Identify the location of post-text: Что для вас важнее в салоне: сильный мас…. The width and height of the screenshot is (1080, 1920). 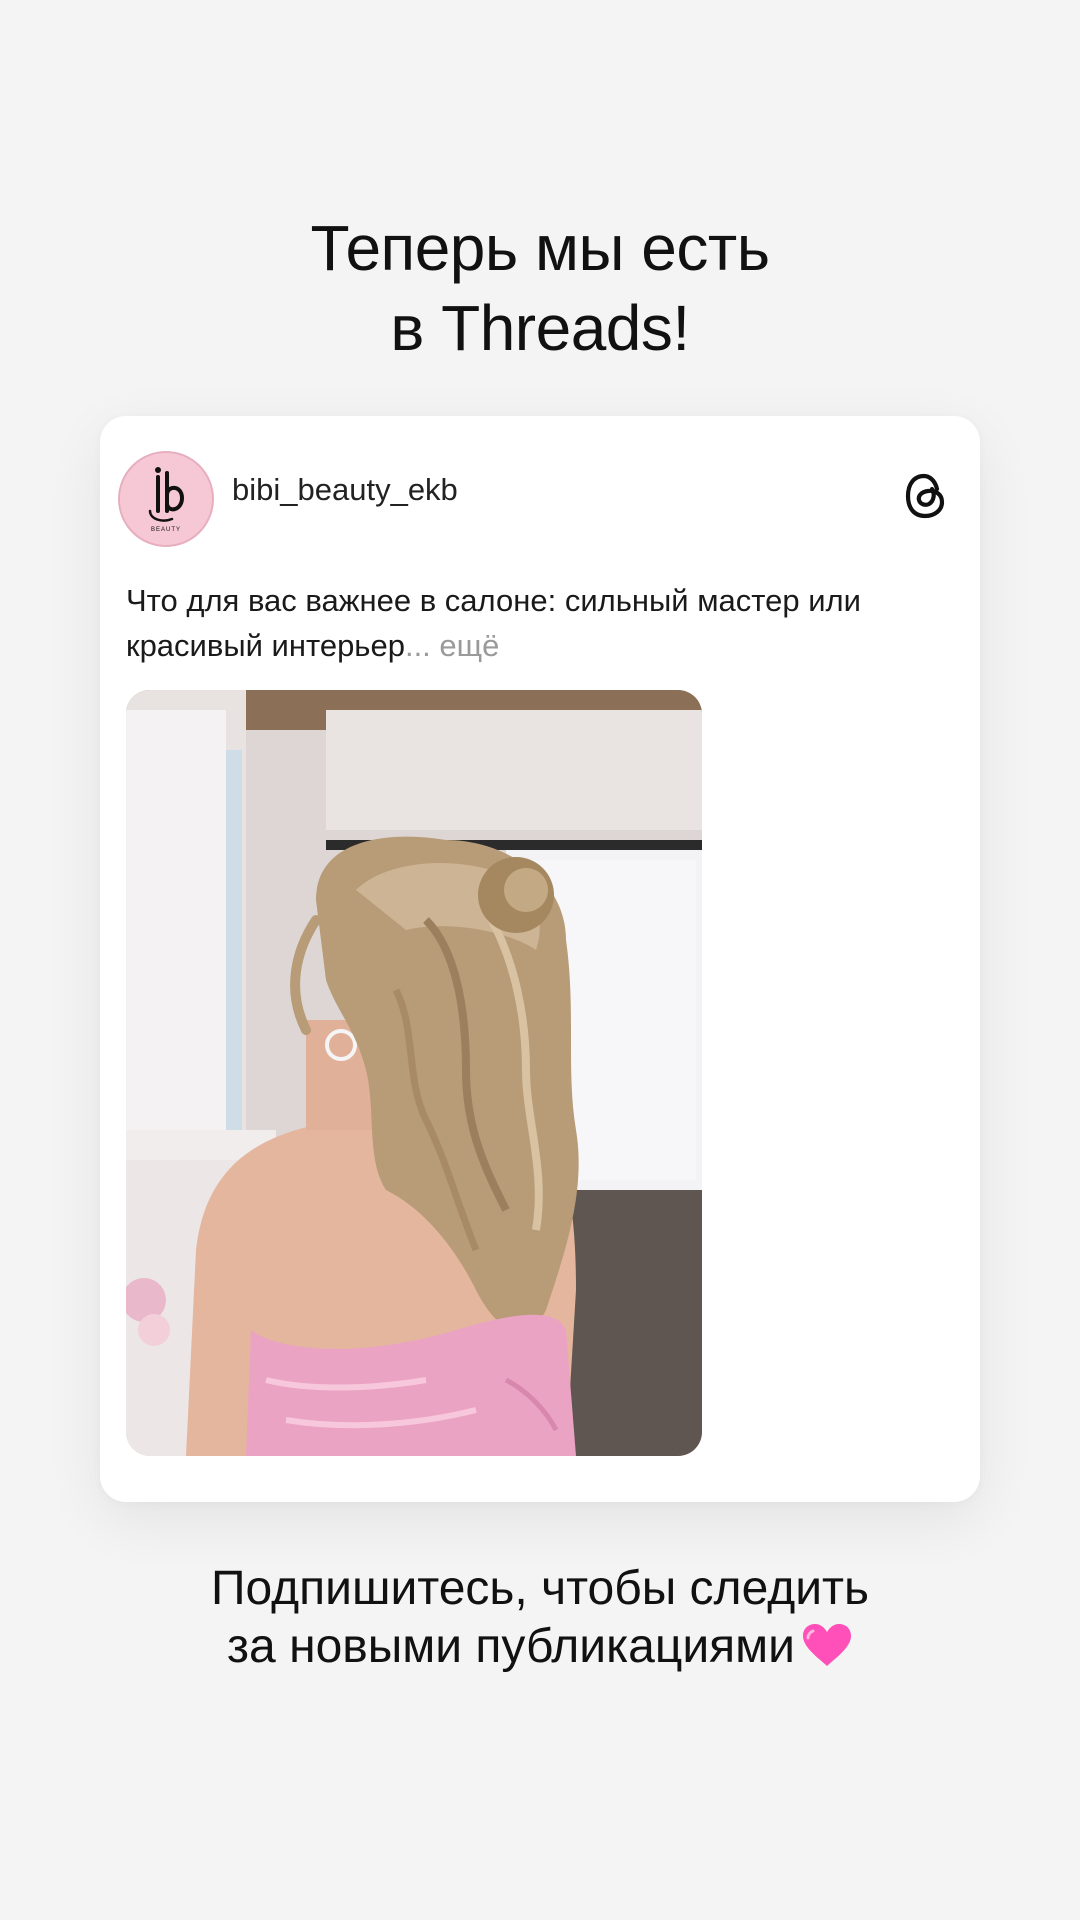
(536, 623).